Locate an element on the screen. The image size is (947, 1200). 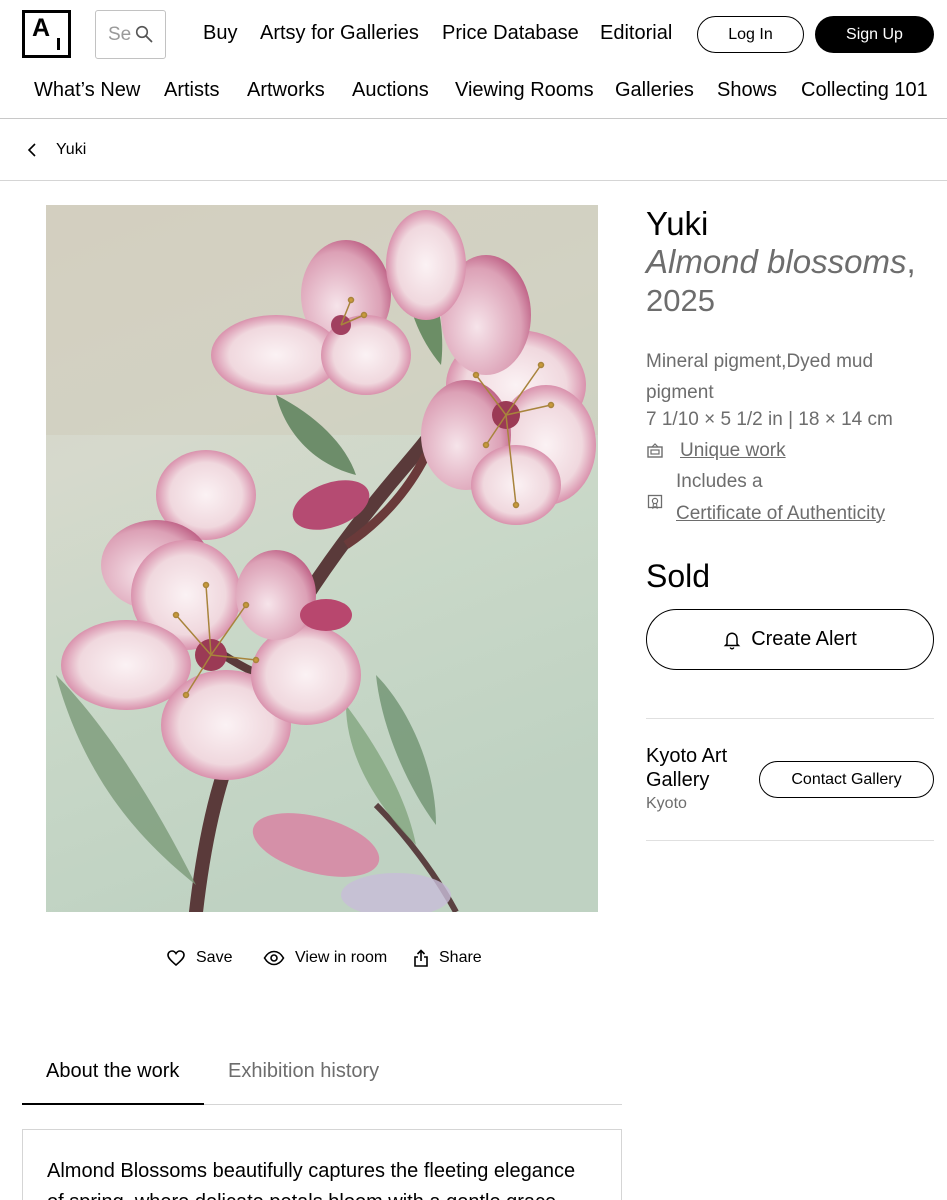
nav-editorial: Editorial is located at coordinates (636, 33).